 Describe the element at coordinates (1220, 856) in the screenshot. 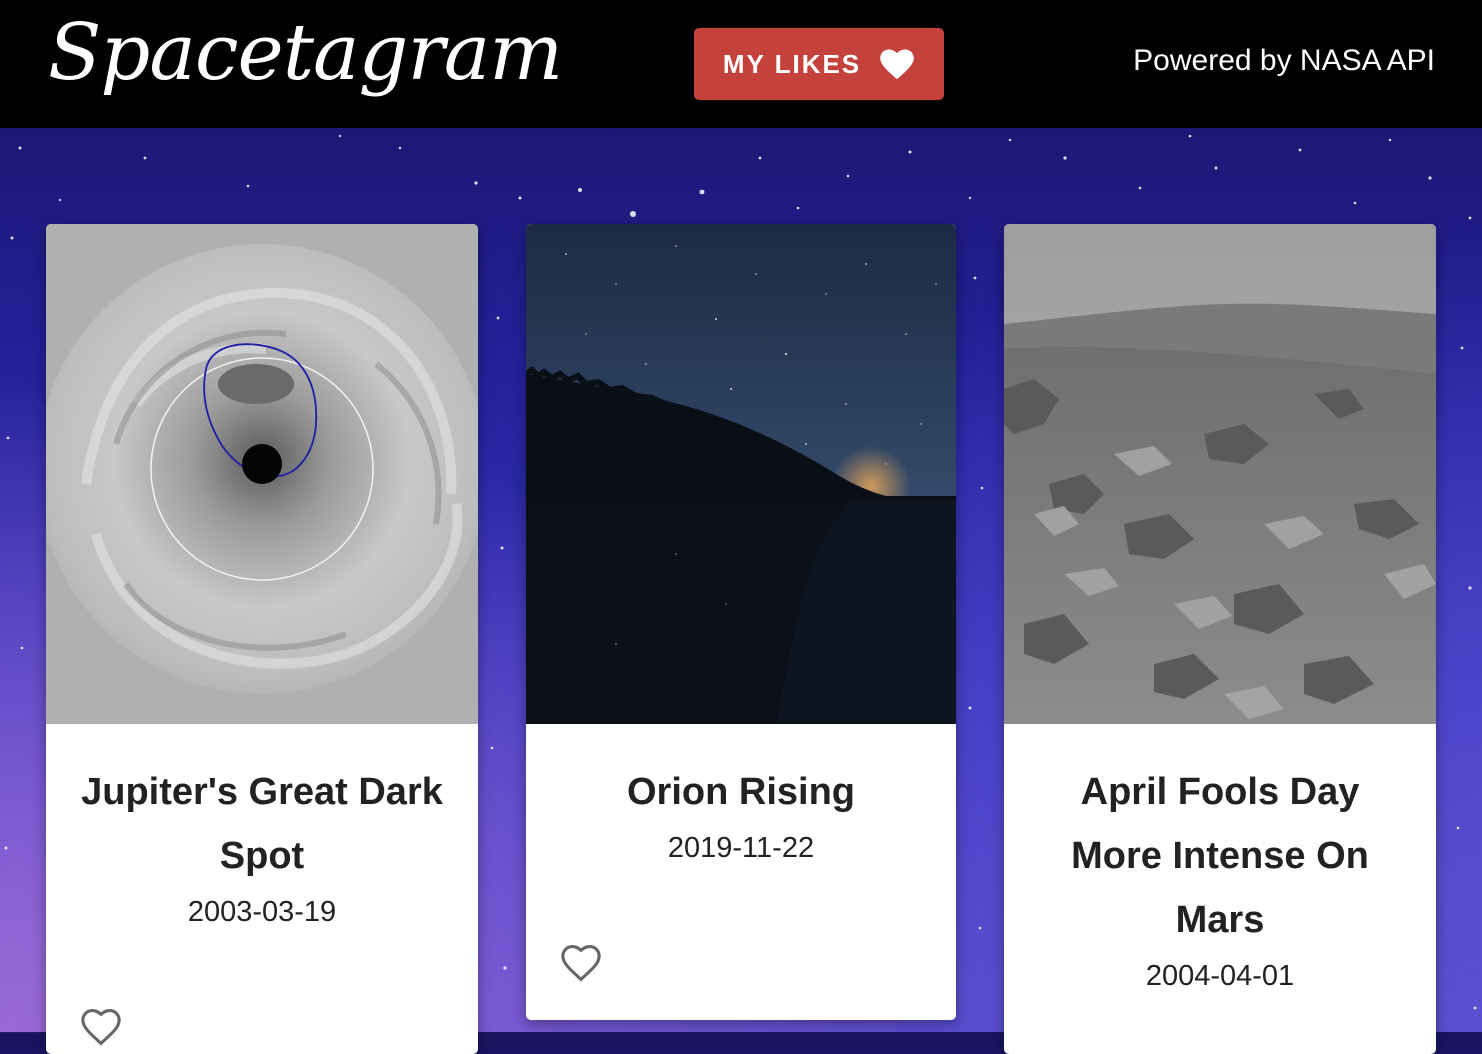

I see `card-title: April Fools Day More Intense On Mars` at that location.